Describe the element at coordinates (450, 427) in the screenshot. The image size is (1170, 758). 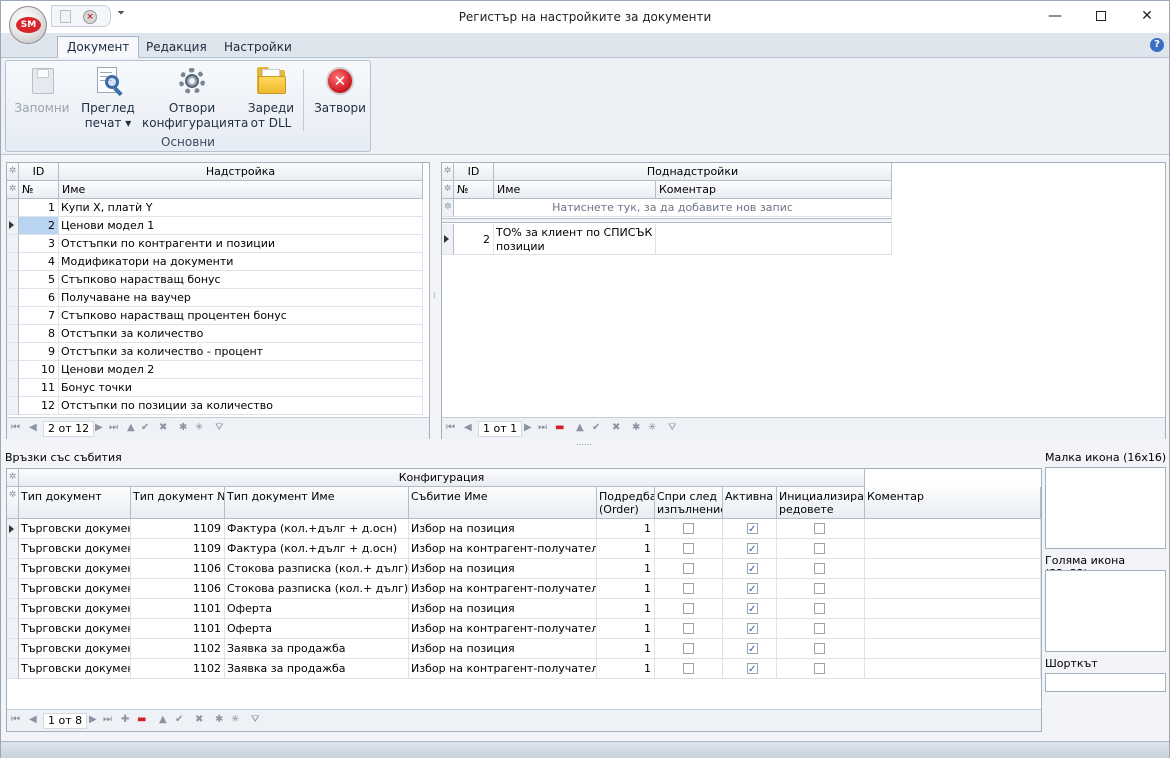
I see `first-record-icon: ⏮` at that location.